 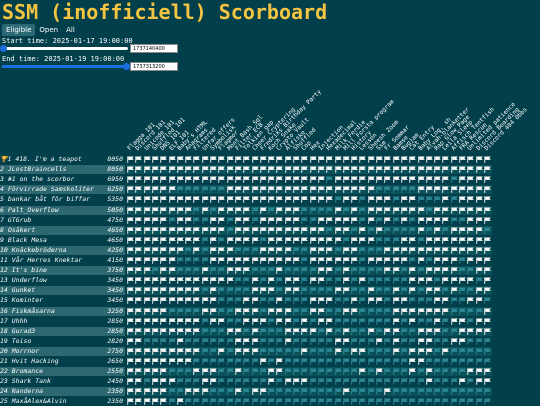 What do you see at coordinates (3, 48) in the screenshot?
I see `start-slider-knob` at bounding box center [3, 48].